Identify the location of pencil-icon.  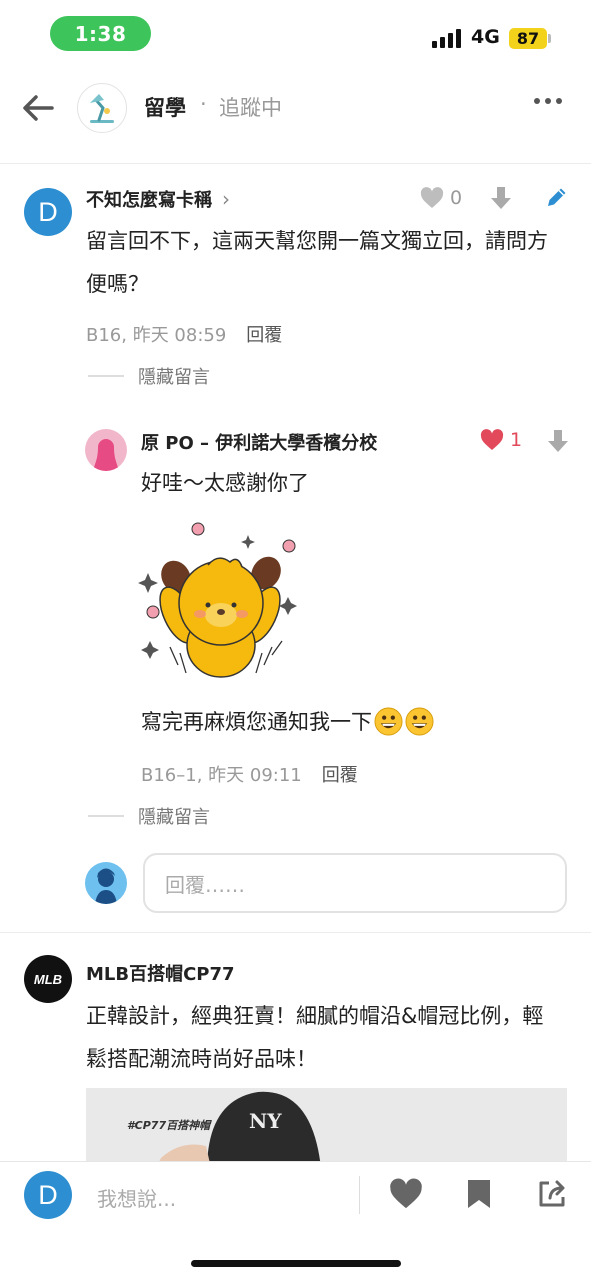
(557, 197).